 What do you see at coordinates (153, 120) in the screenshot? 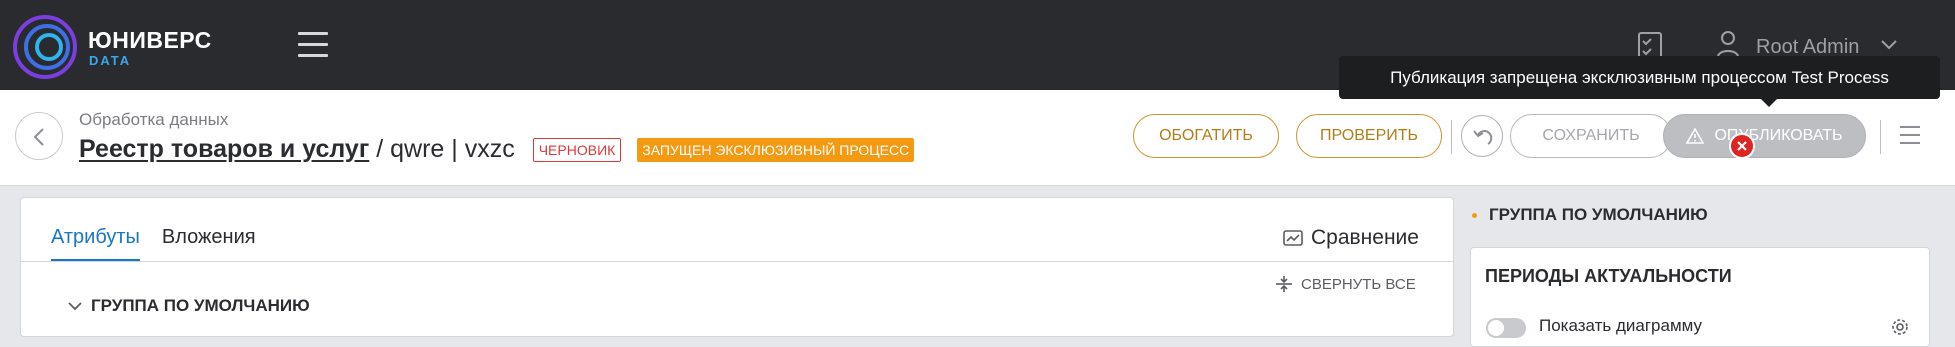
I see `breadcrumb: Обработка данных` at bounding box center [153, 120].